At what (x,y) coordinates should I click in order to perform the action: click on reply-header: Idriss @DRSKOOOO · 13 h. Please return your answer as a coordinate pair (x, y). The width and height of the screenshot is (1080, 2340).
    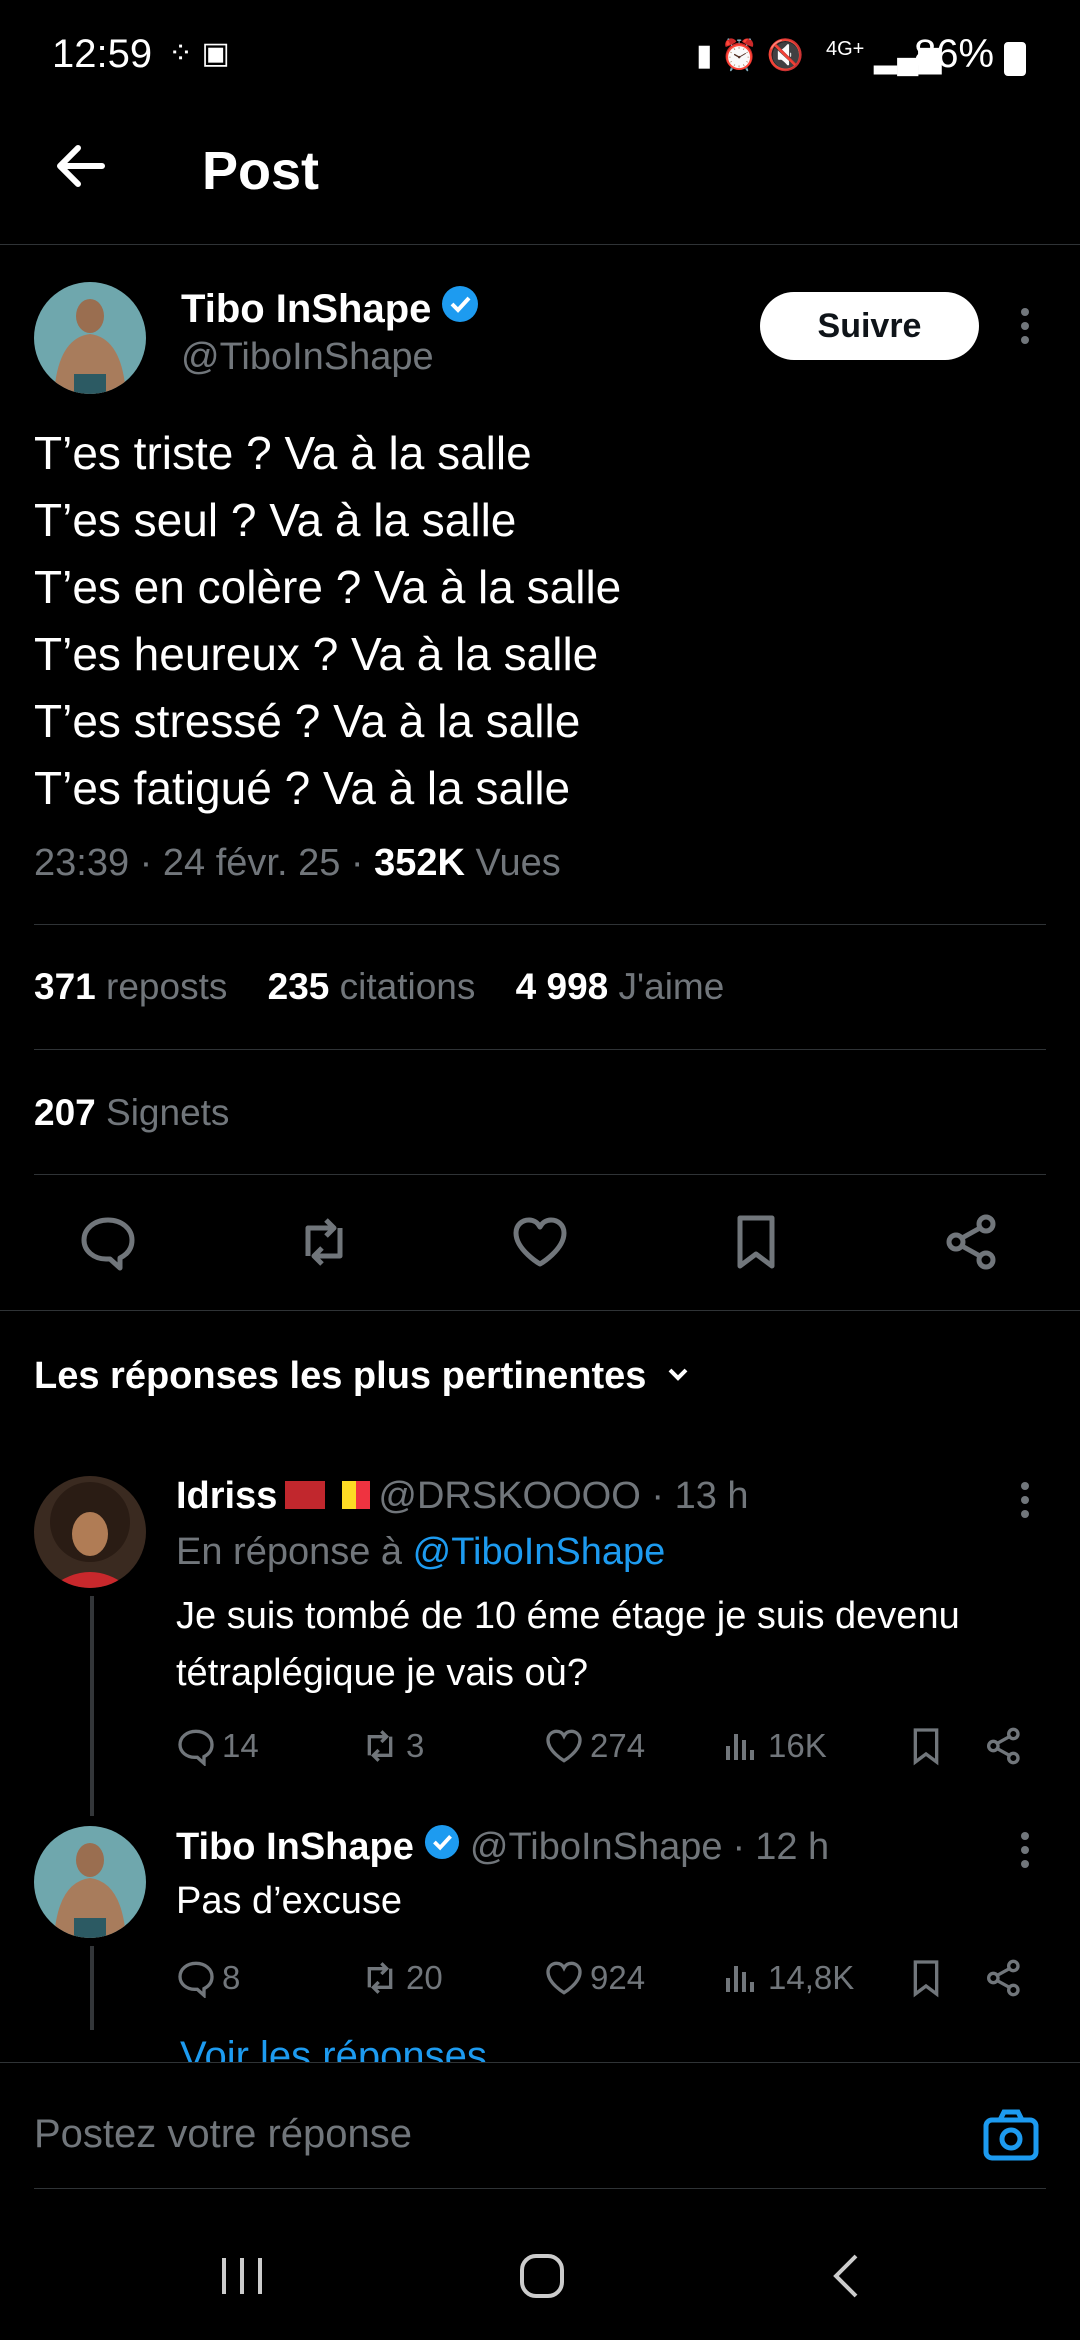
    Looking at the image, I should click on (462, 1497).